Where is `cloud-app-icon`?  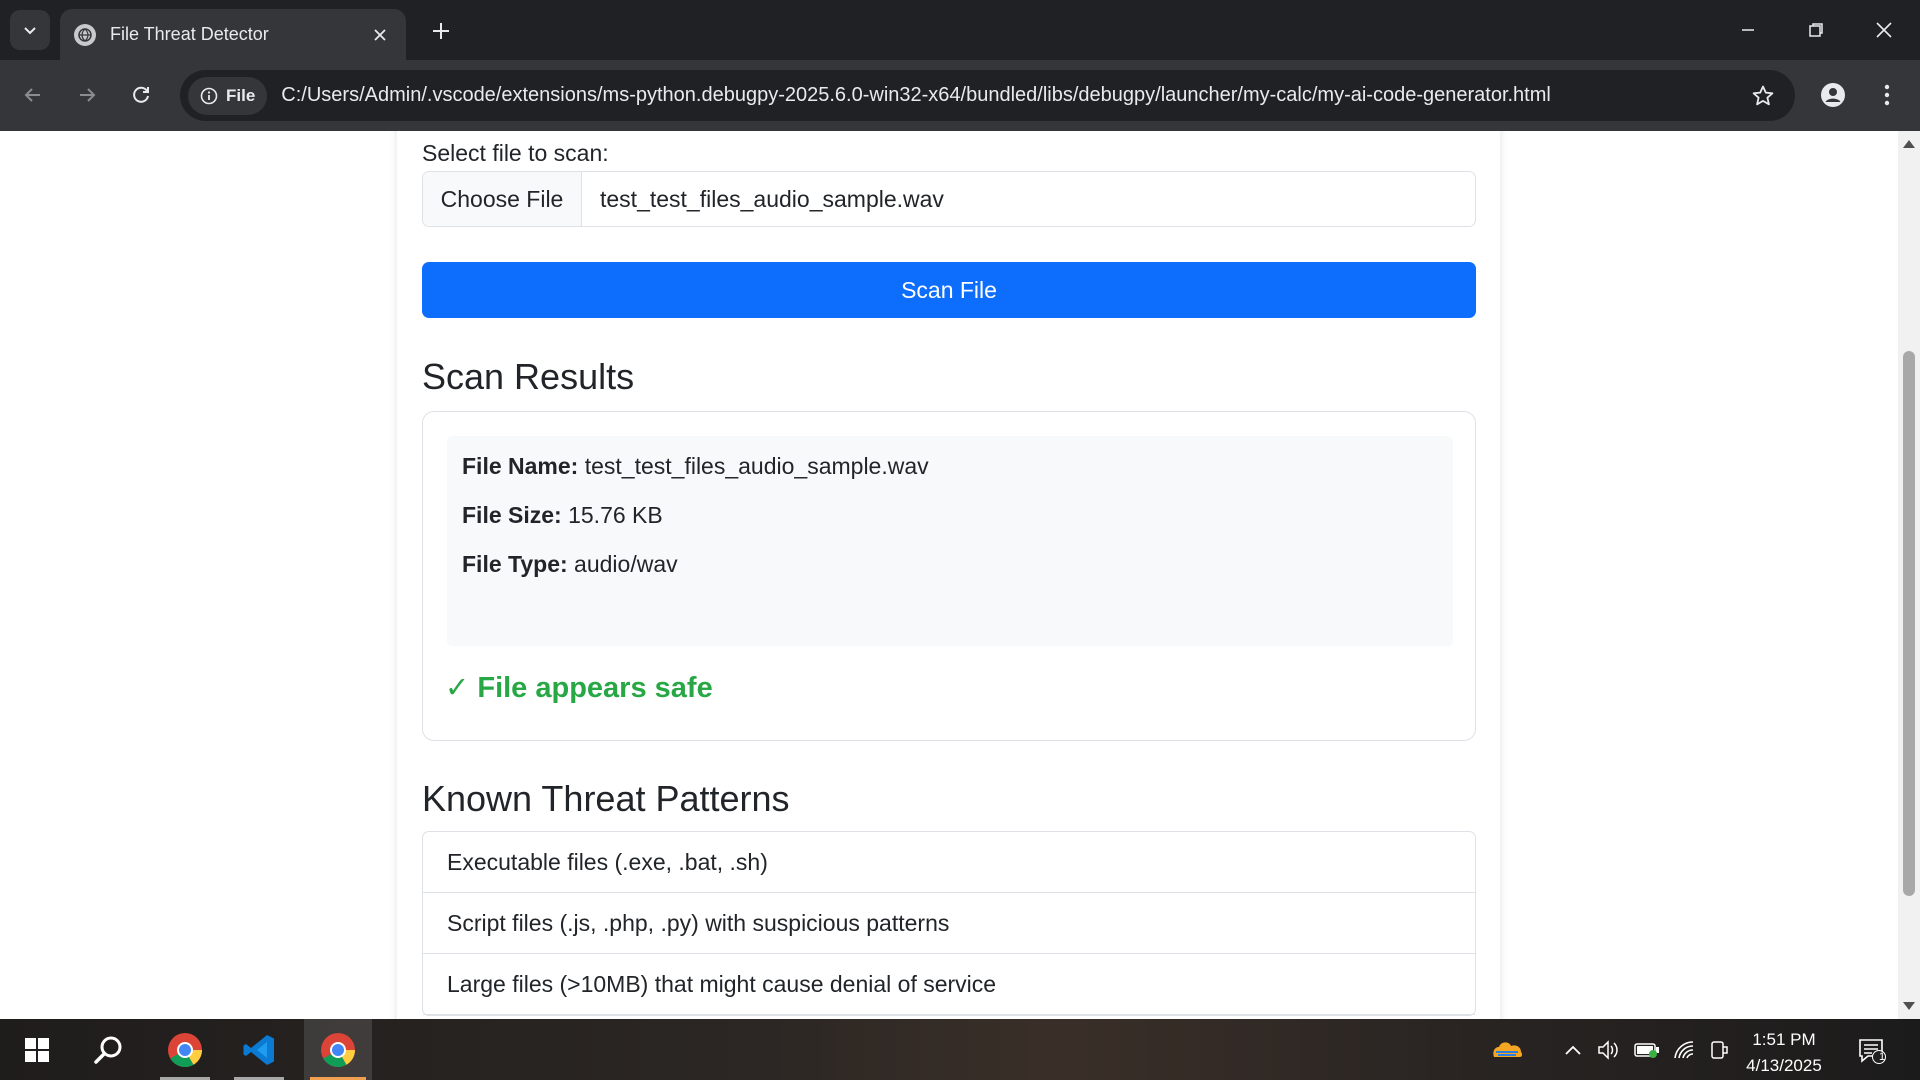 cloud-app-icon is located at coordinates (1508, 1049).